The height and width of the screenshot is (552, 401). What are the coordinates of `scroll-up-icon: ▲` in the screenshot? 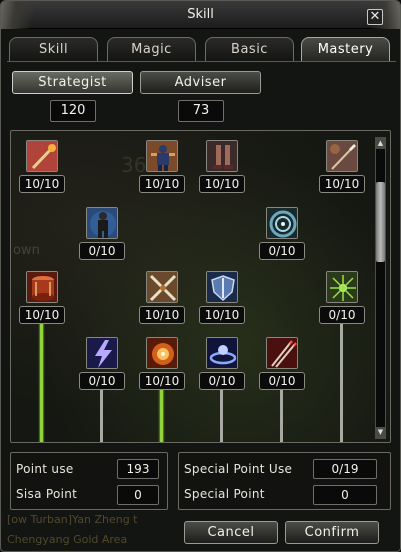 It's located at (380, 143).